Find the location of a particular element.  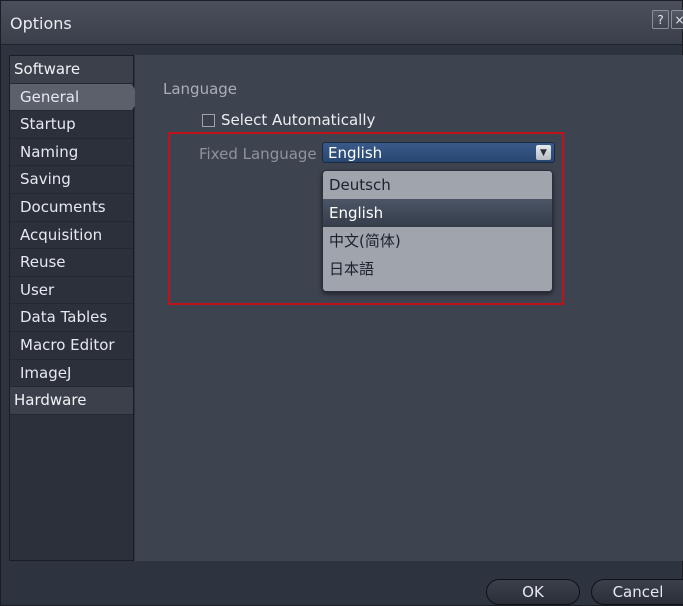

title-bar: Options ? × is located at coordinates (342, 23).